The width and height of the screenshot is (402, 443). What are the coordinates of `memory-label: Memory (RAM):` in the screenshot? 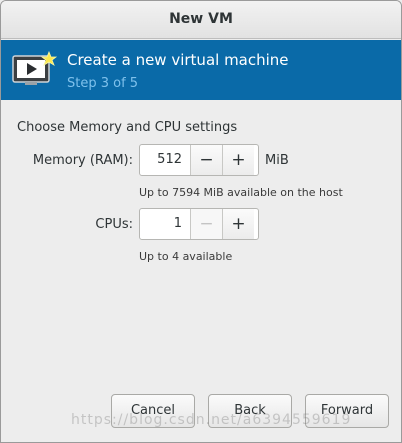 It's located at (82, 160).